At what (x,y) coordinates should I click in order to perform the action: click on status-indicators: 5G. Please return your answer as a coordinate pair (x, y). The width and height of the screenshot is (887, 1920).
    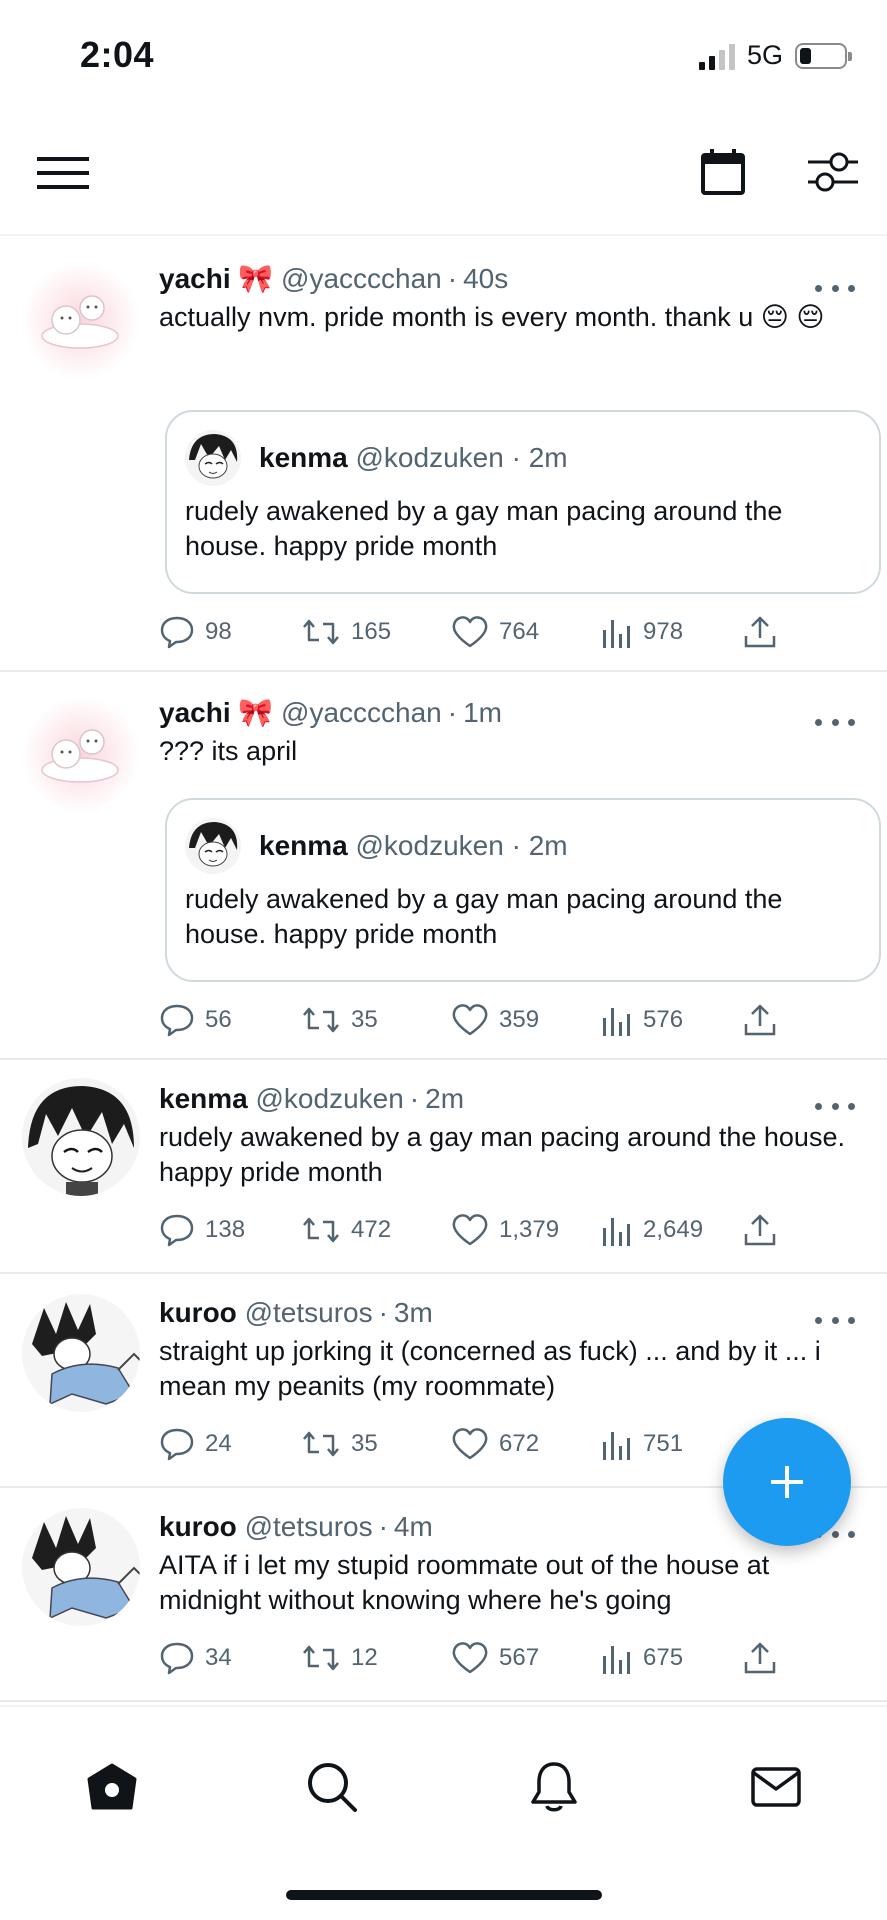
    Looking at the image, I should click on (775, 55).